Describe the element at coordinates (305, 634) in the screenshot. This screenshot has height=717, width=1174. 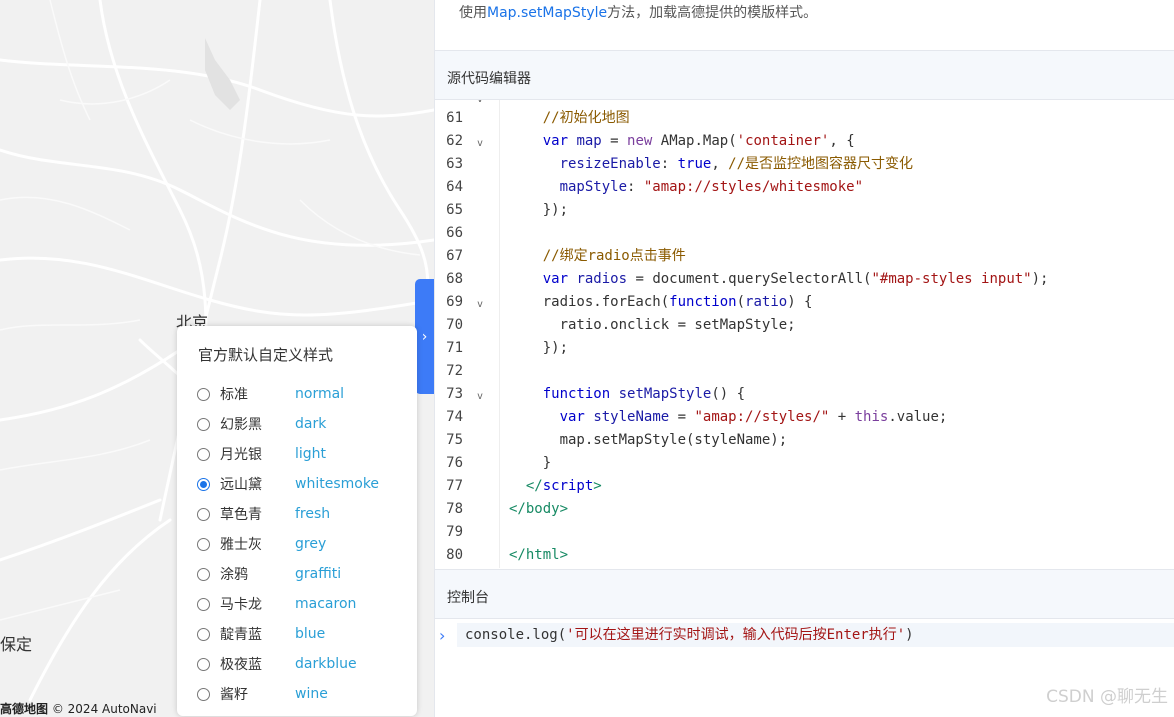
I see `style-option-blue: 靛青蓝 blue` at that location.